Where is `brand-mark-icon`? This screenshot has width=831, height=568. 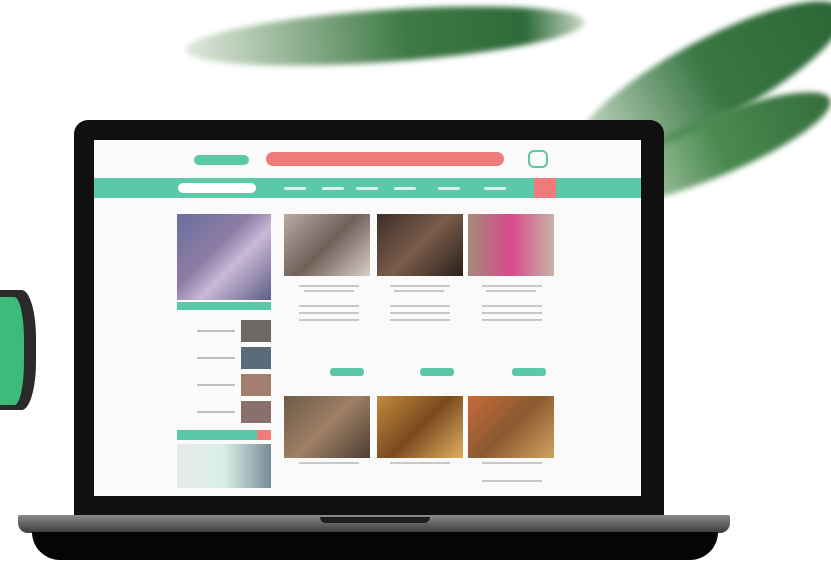
brand-mark-icon is located at coordinates (538, 159).